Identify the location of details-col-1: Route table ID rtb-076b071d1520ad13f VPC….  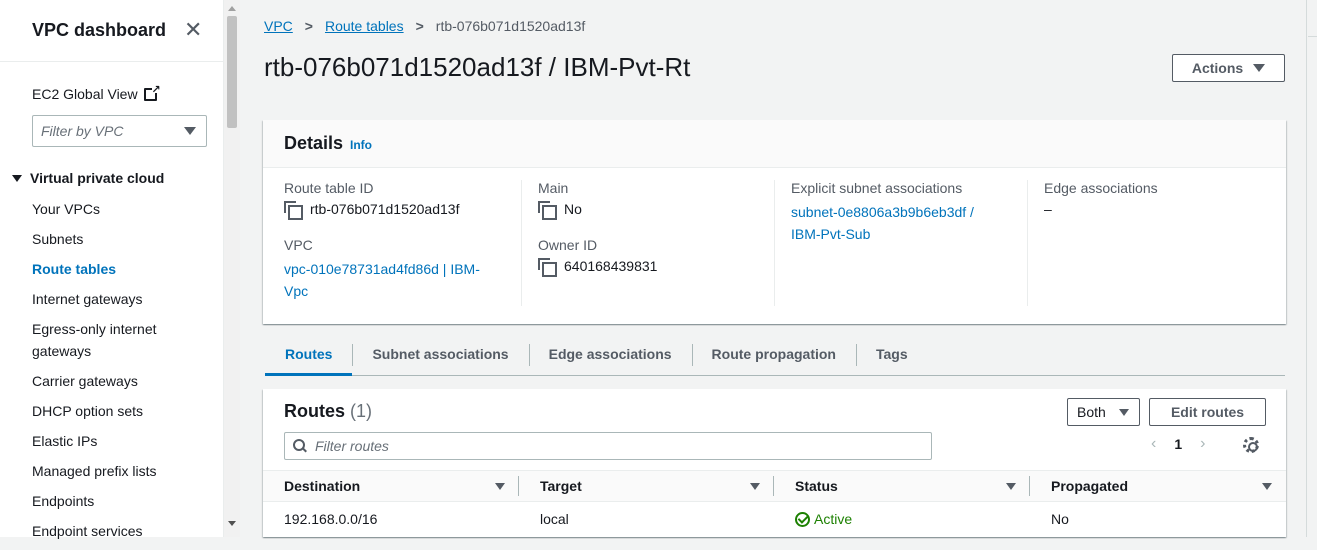
(403, 243).